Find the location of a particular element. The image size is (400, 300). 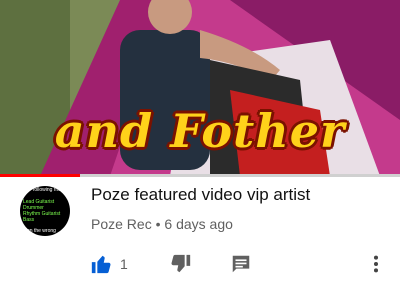

more-options-button is located at coordinates (376, 264).